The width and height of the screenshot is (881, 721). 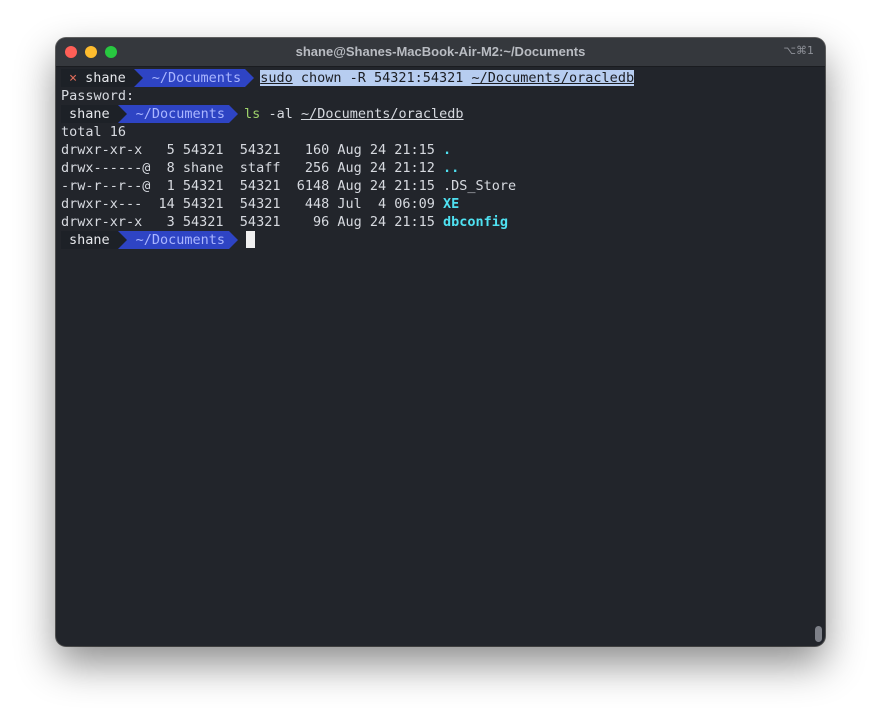 What do you see at coordinates (382, 78) in the screenshot?
I see `command-args: chown -R 54321:54321` at bounding box center [382, 78].